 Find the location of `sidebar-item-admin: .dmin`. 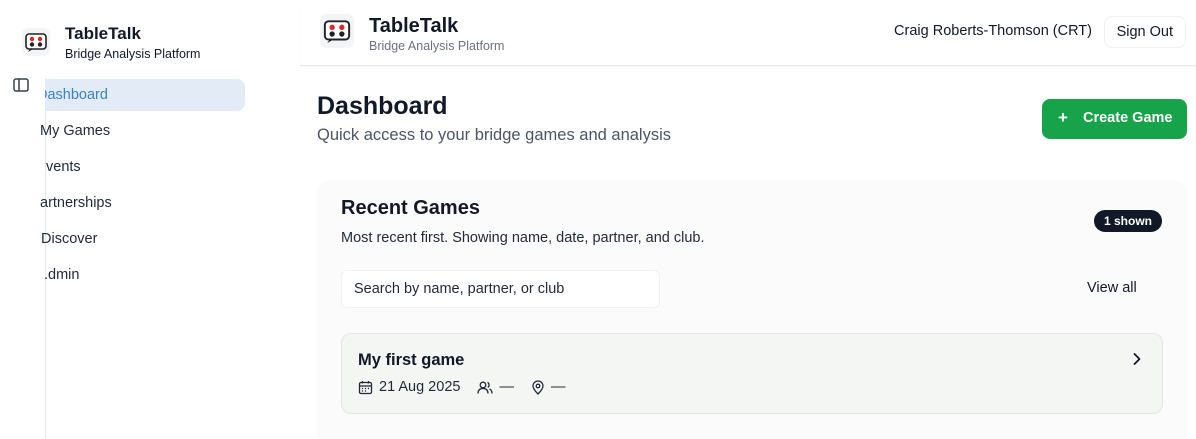

sidebar-item-admin: .dmin is located at coordinates (122, 275).